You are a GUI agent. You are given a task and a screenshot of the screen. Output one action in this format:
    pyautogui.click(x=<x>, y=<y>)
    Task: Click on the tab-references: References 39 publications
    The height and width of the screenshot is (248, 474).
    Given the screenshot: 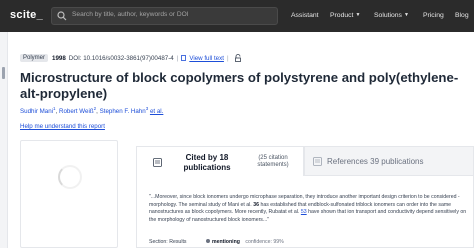 What is the action you would take?
    pyautogui.click(x=389, y=161)
    